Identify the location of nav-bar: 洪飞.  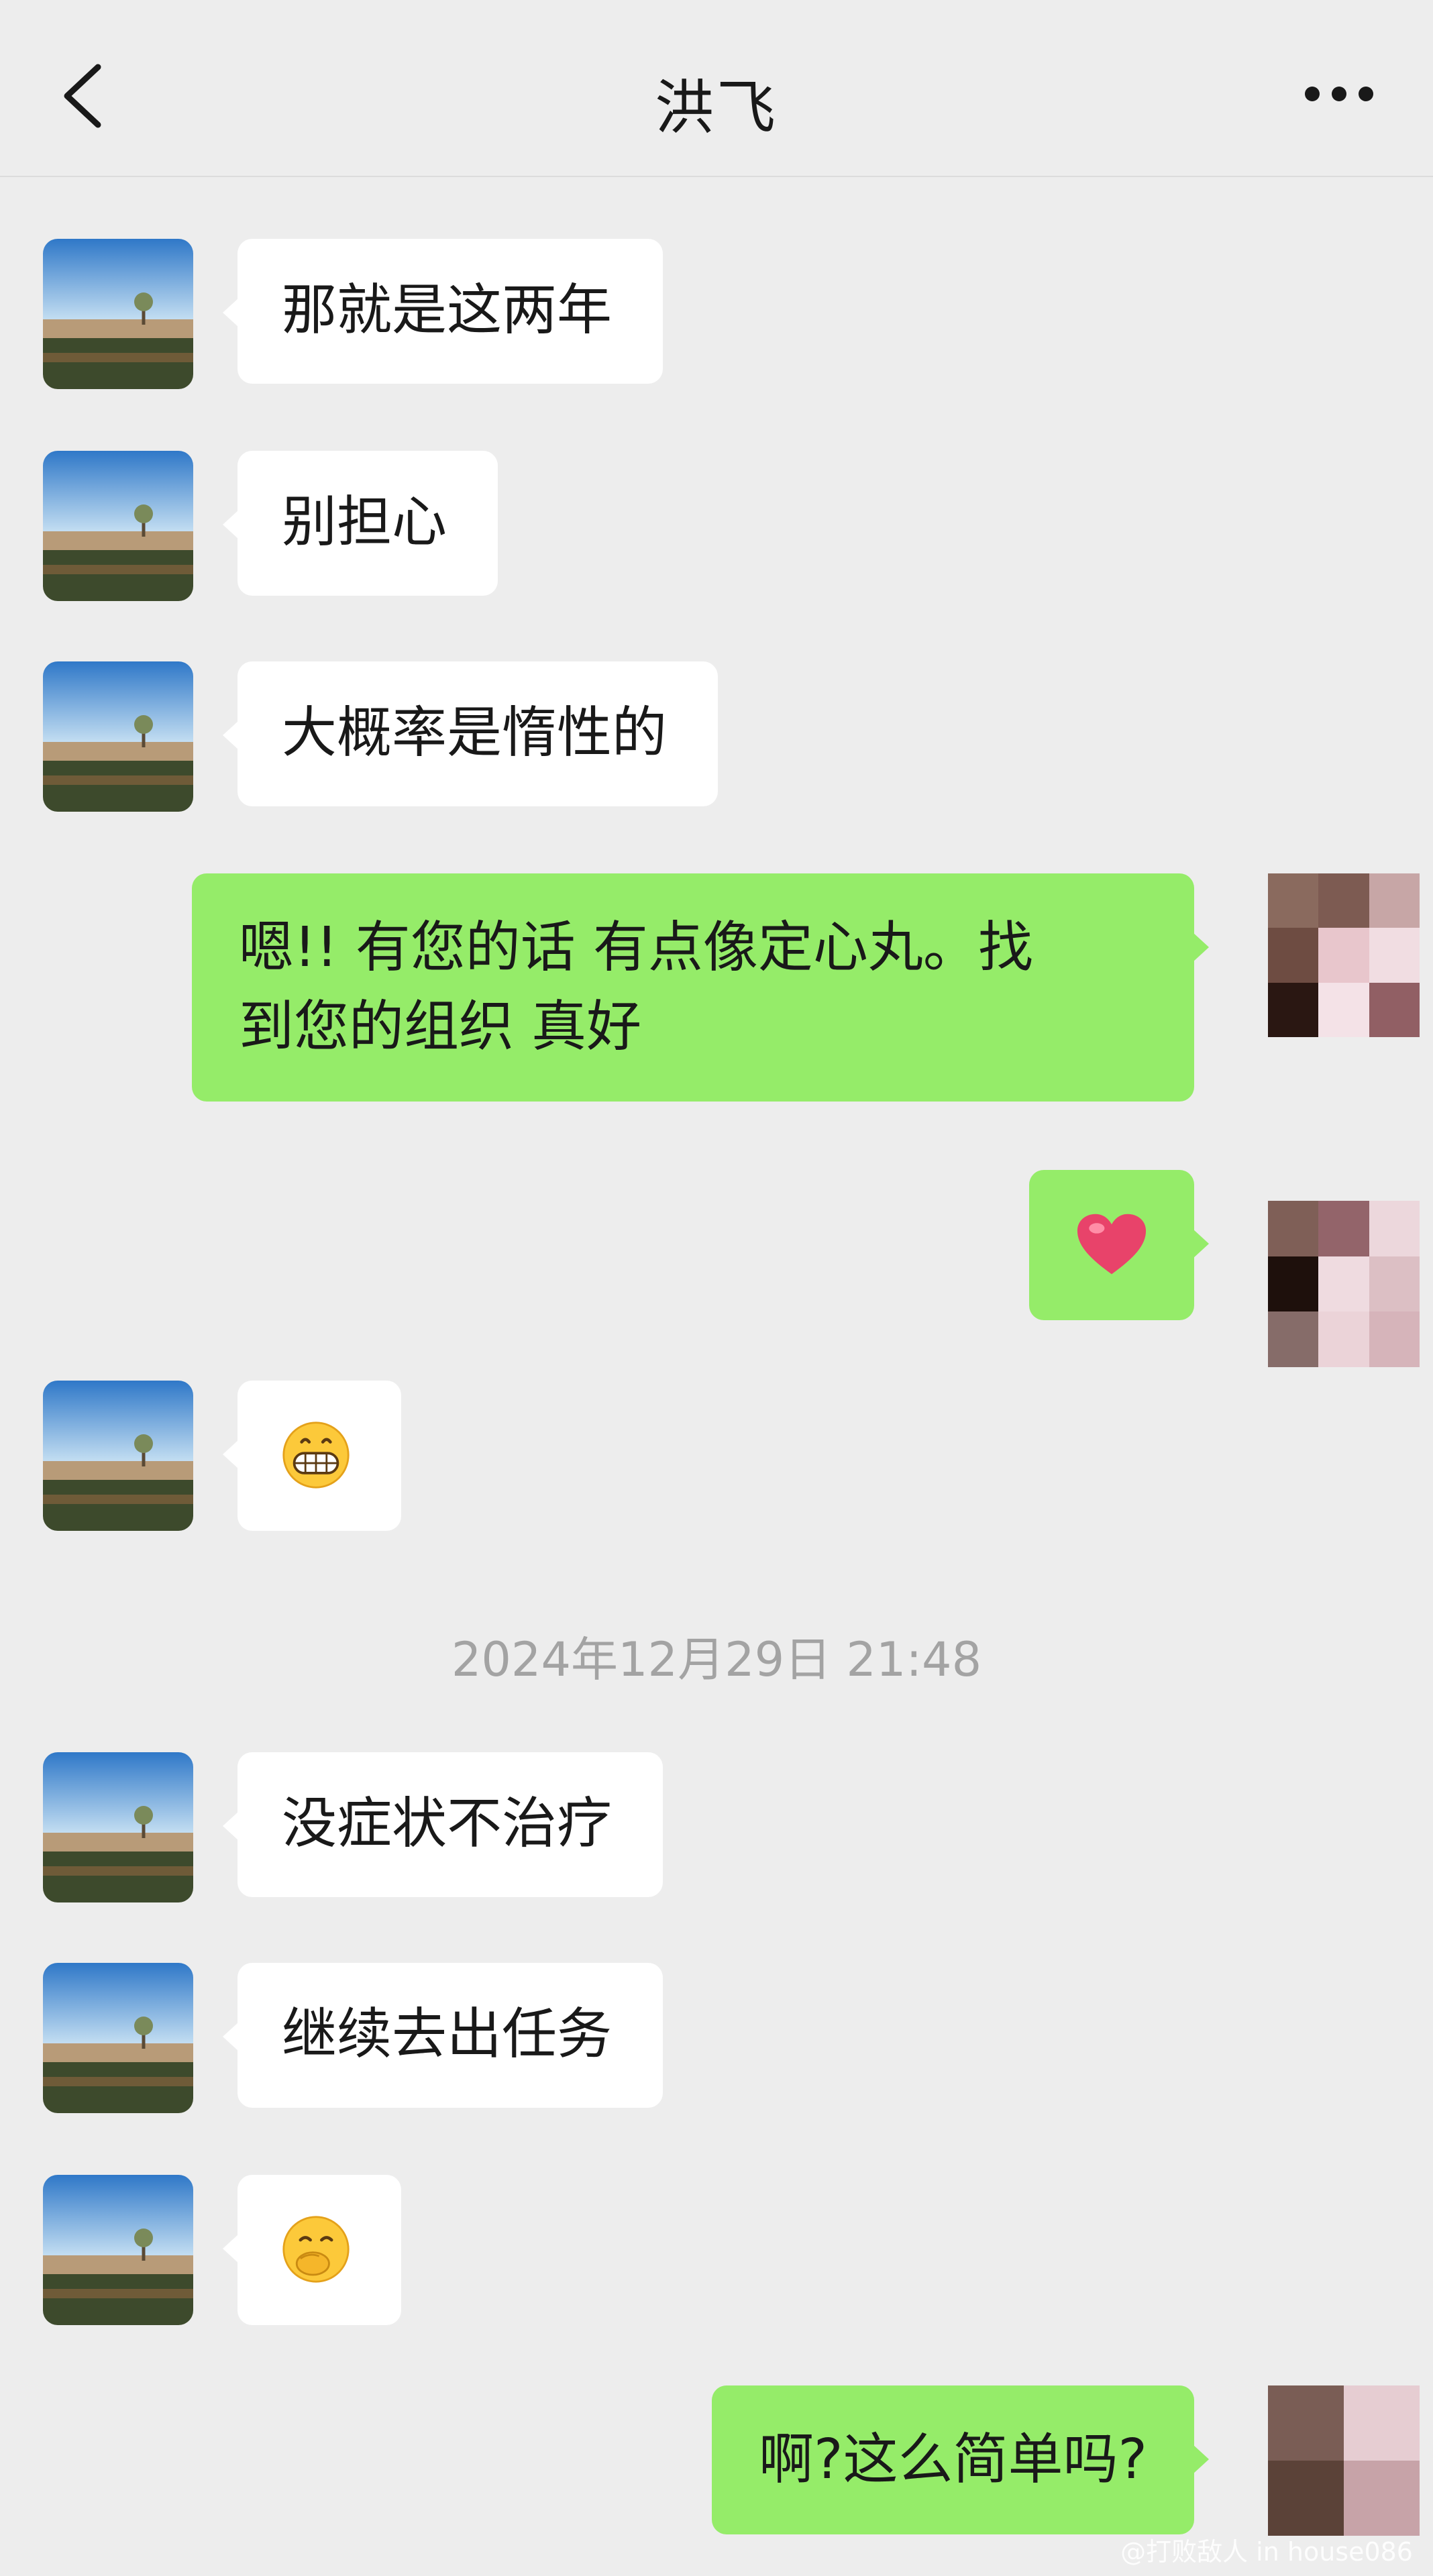
(716, 88).